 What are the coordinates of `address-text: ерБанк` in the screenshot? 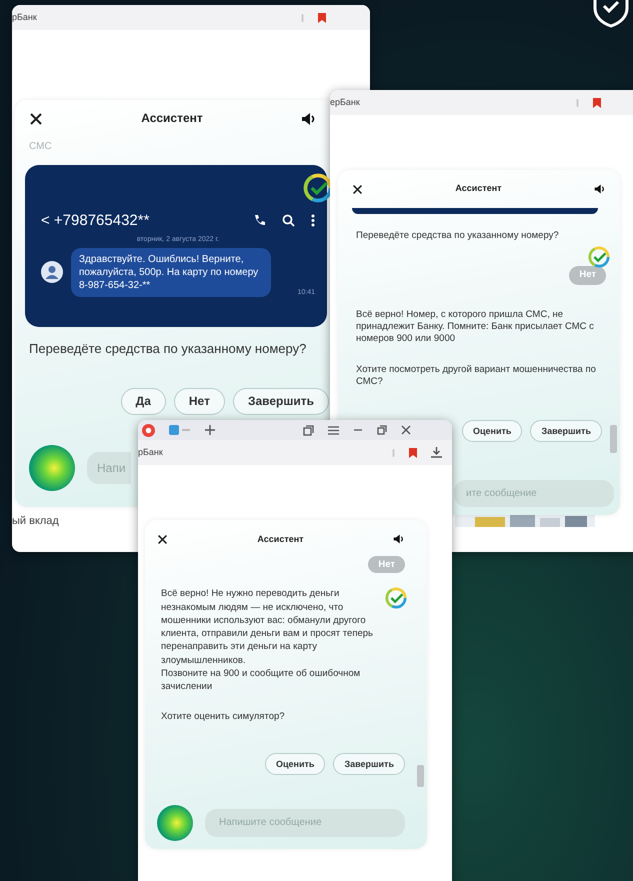 It's located at (345, 102).